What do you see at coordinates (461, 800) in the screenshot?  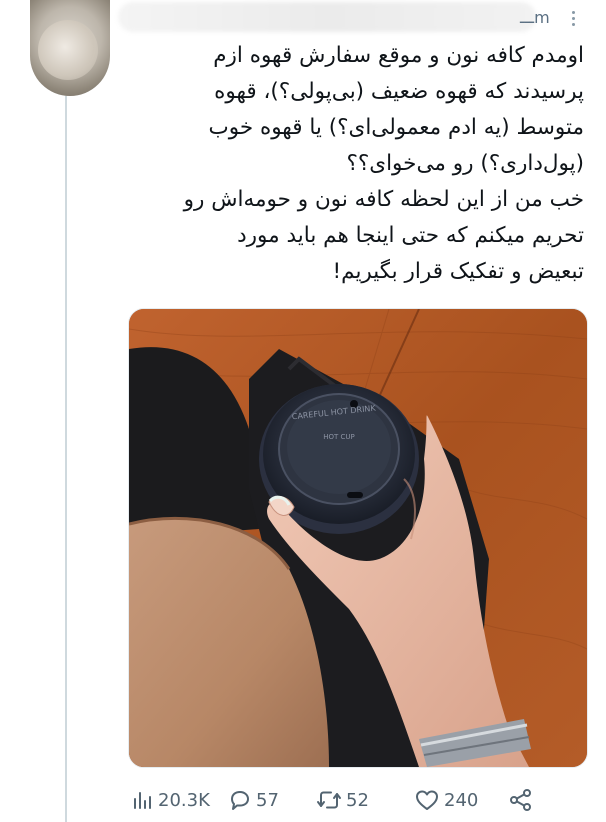 I see `like-count: 240` at bounding box center [461, 800].